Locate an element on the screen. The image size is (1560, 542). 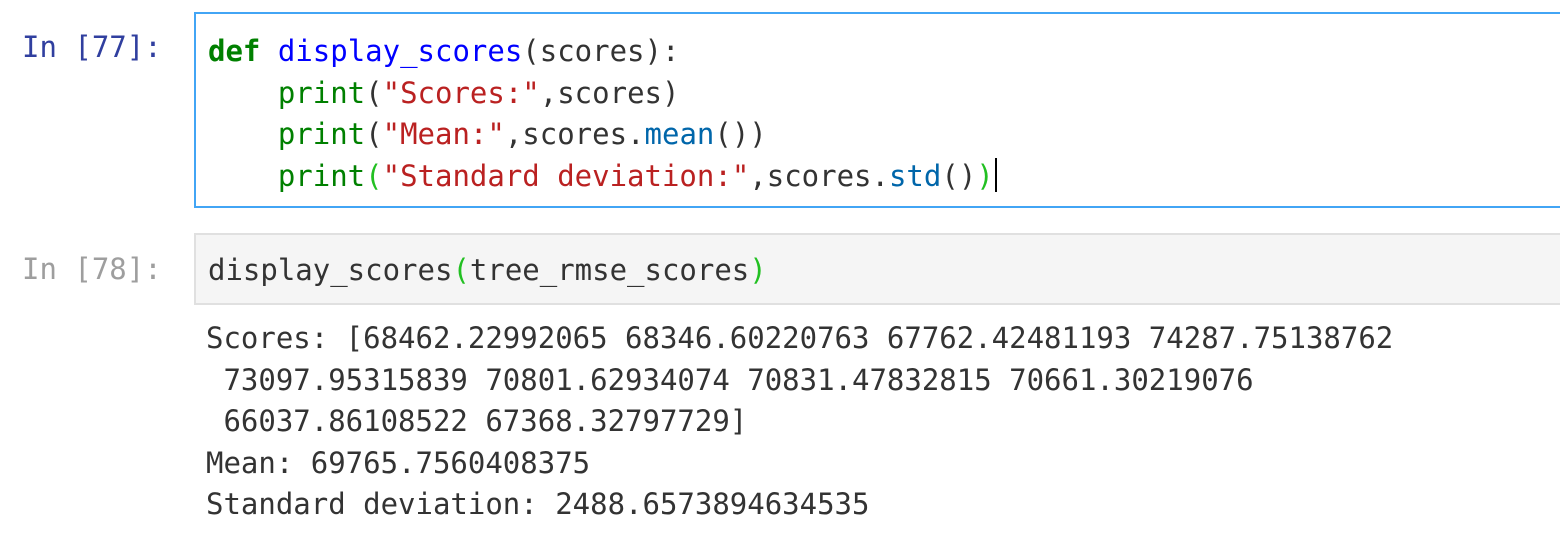
code-token: ,scores) is located at coordinates (609, 92).